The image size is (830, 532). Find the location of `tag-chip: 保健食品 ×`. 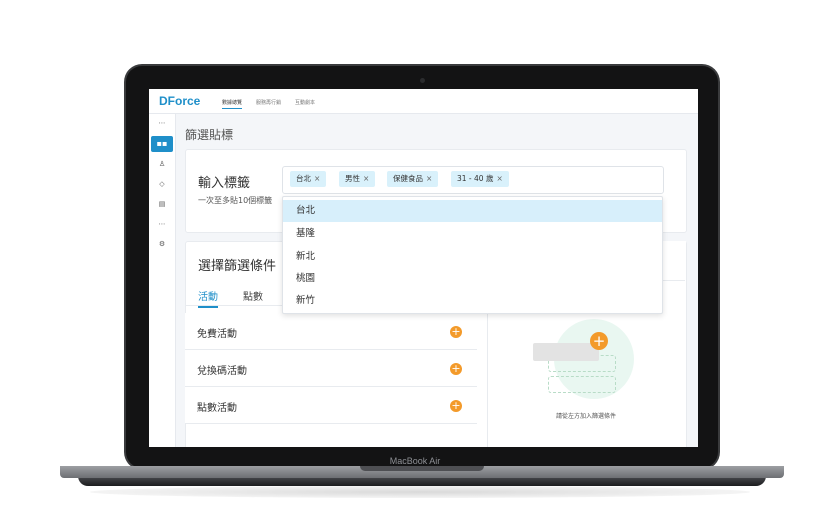

tag-chip: 保健食品 × is located at coordinates (413, 179).